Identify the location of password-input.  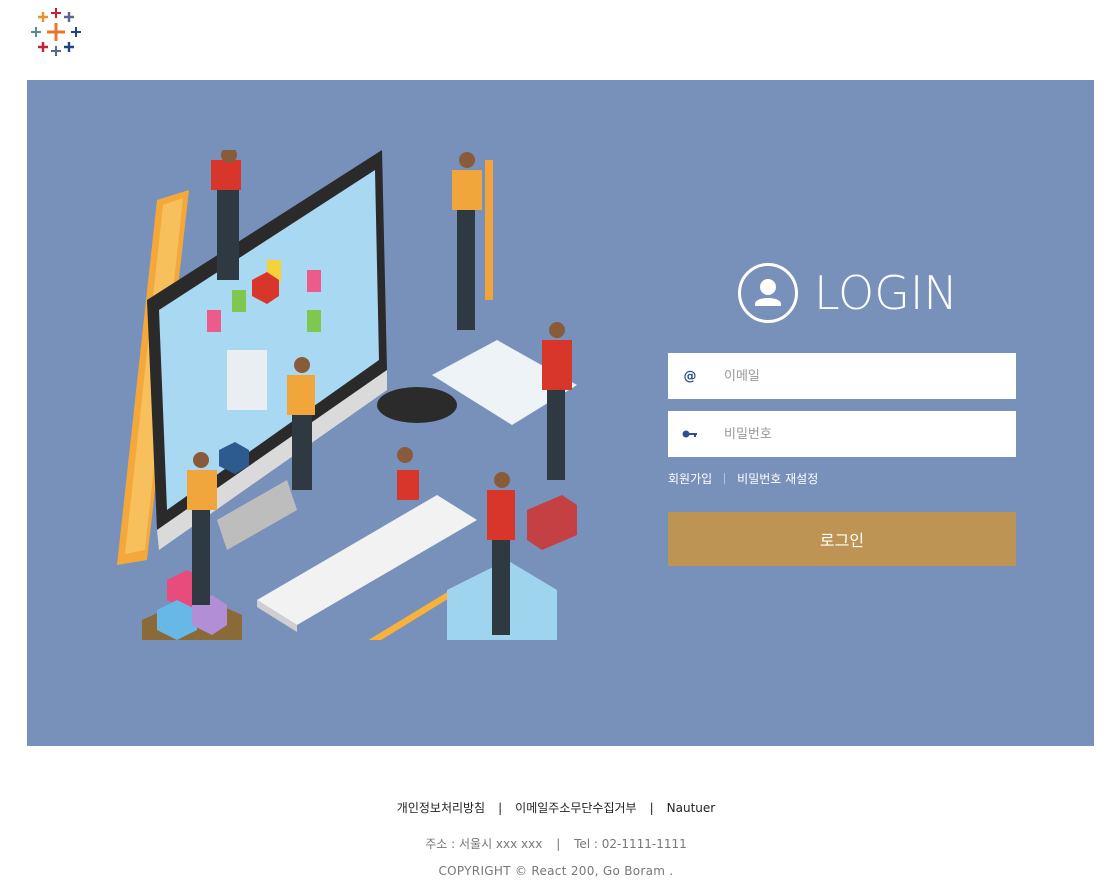
(864, 434).